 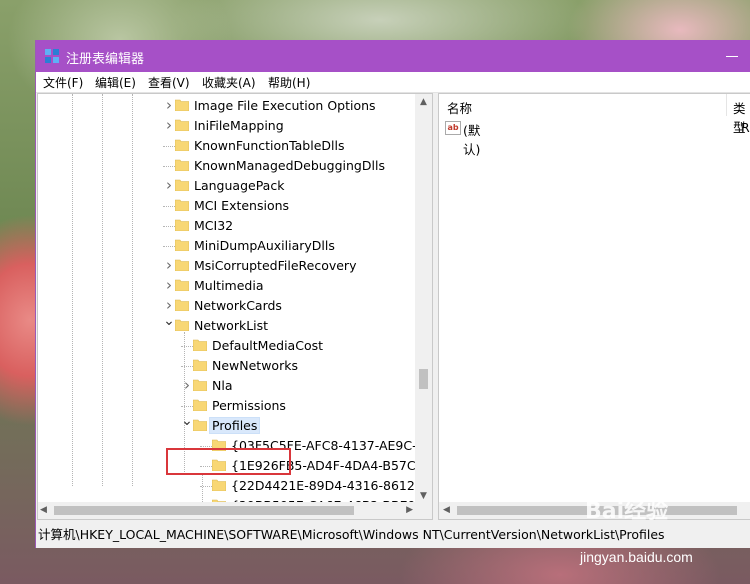 I want to click on profiles-highlight-box, so click(x=228, y=461).